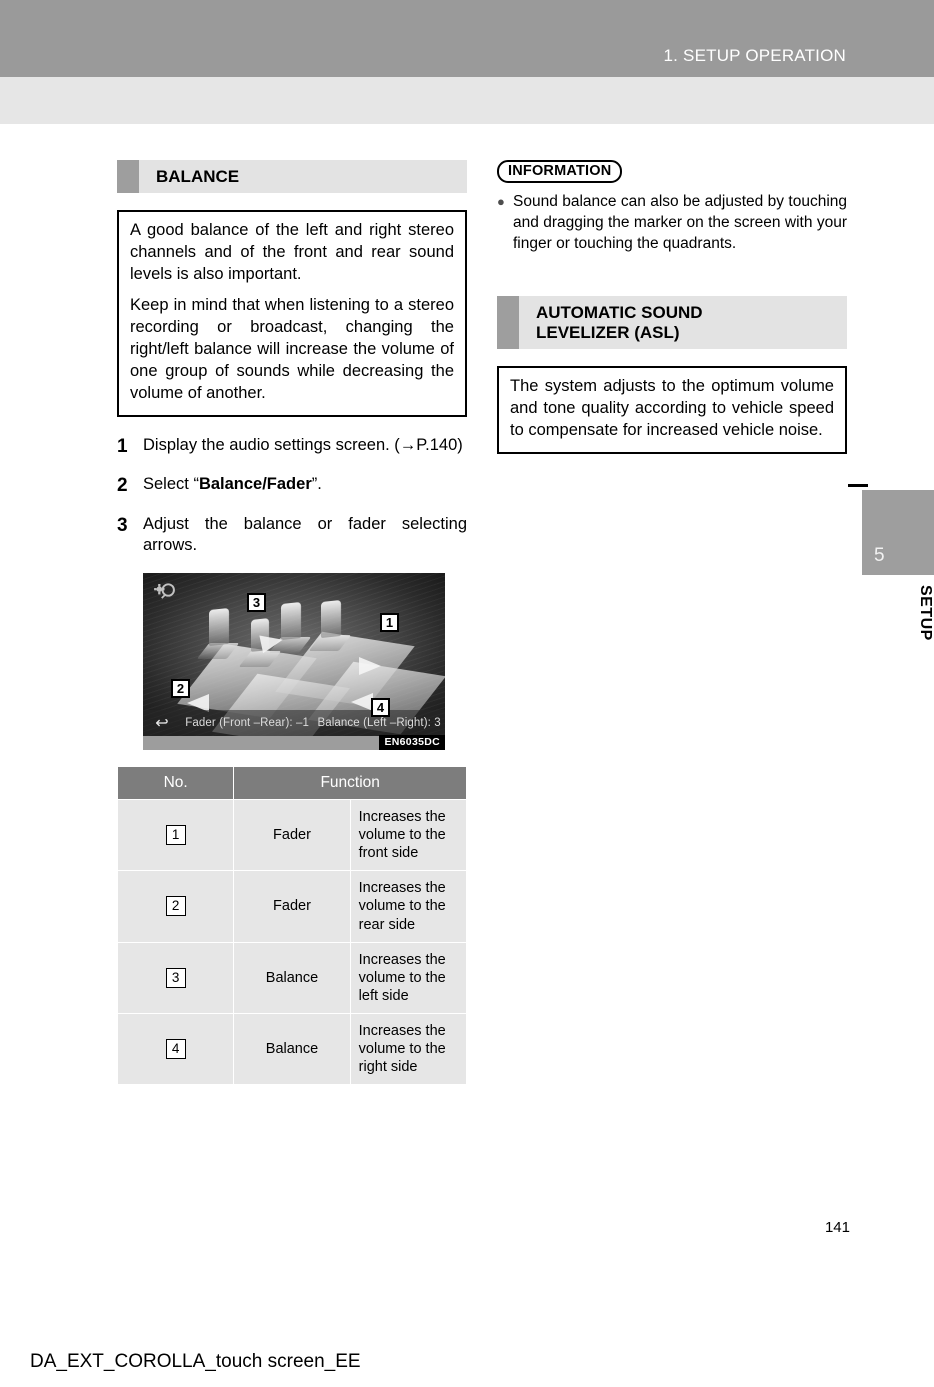 This screenshot has height=1387, width=934. I want to click on row-number-box: 4, so click(175, 1049).